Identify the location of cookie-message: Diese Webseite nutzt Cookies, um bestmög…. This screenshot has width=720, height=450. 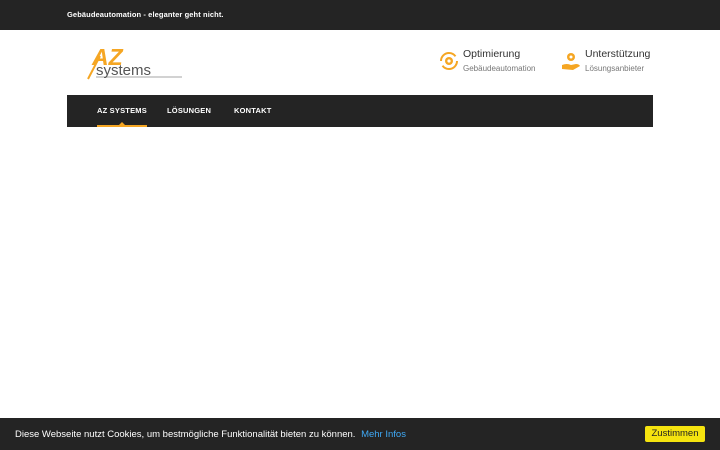
(185, 434).